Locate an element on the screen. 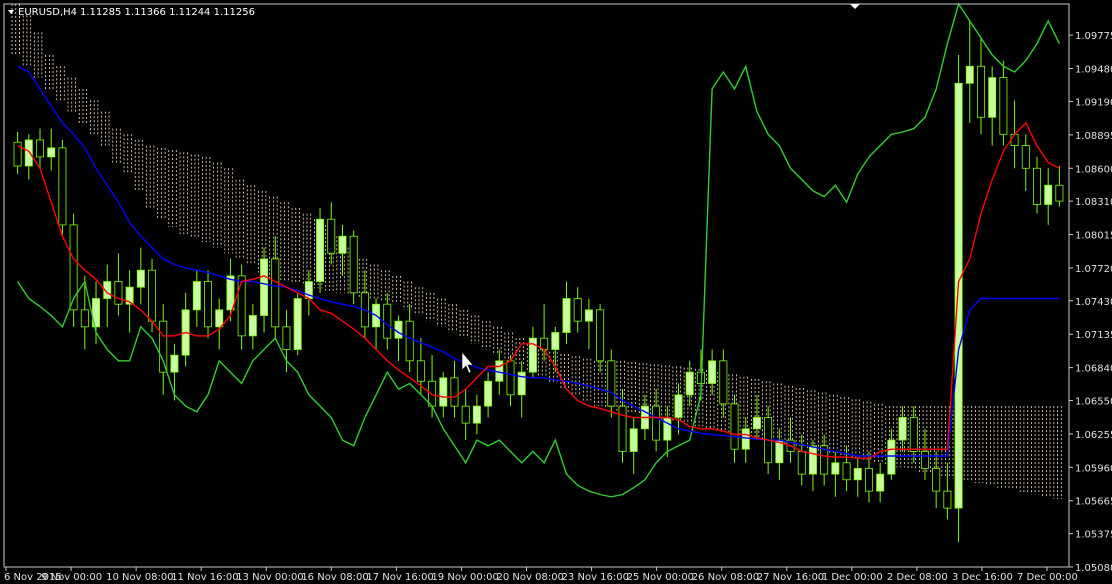  y-tick-label: 1.09480 is located at coordinates (1093, 70).